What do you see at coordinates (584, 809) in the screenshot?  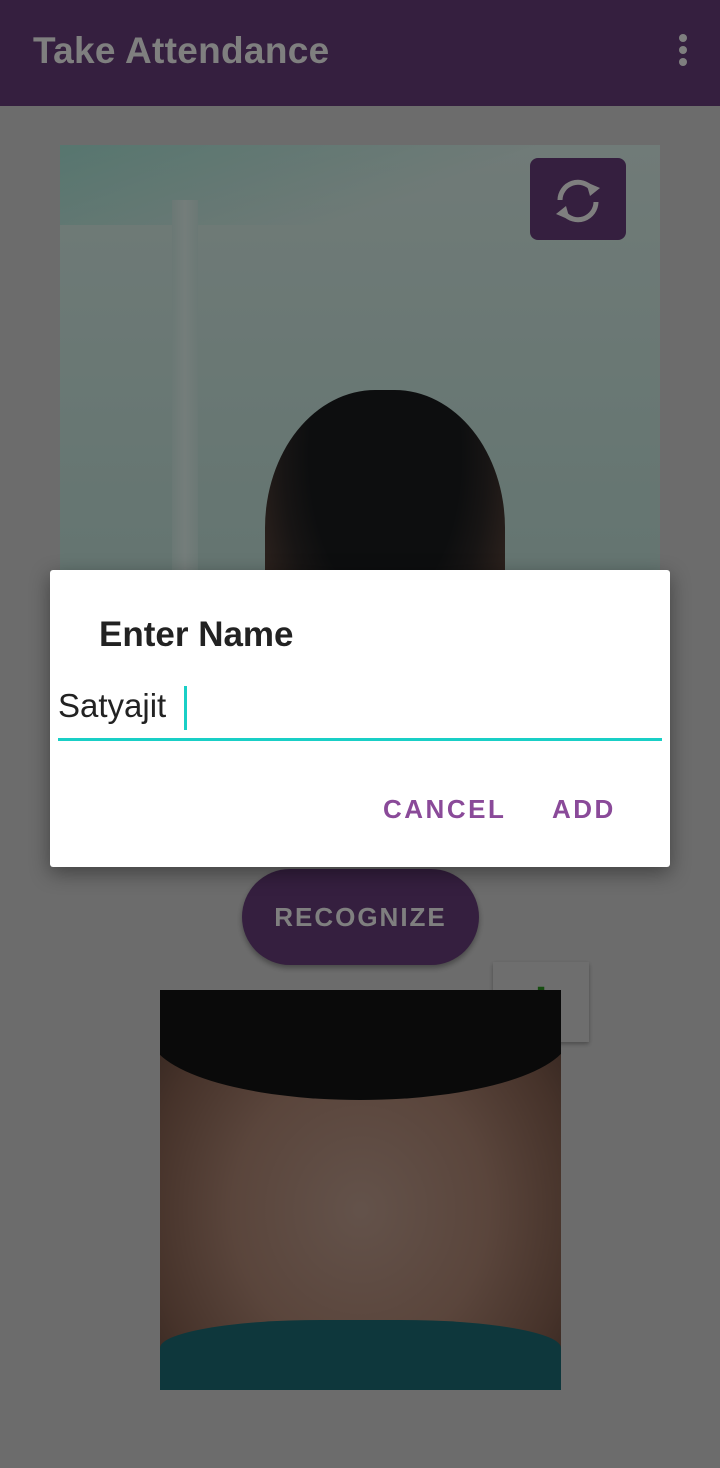 I see `add-button: ADD` at bounding box center [584, 809].